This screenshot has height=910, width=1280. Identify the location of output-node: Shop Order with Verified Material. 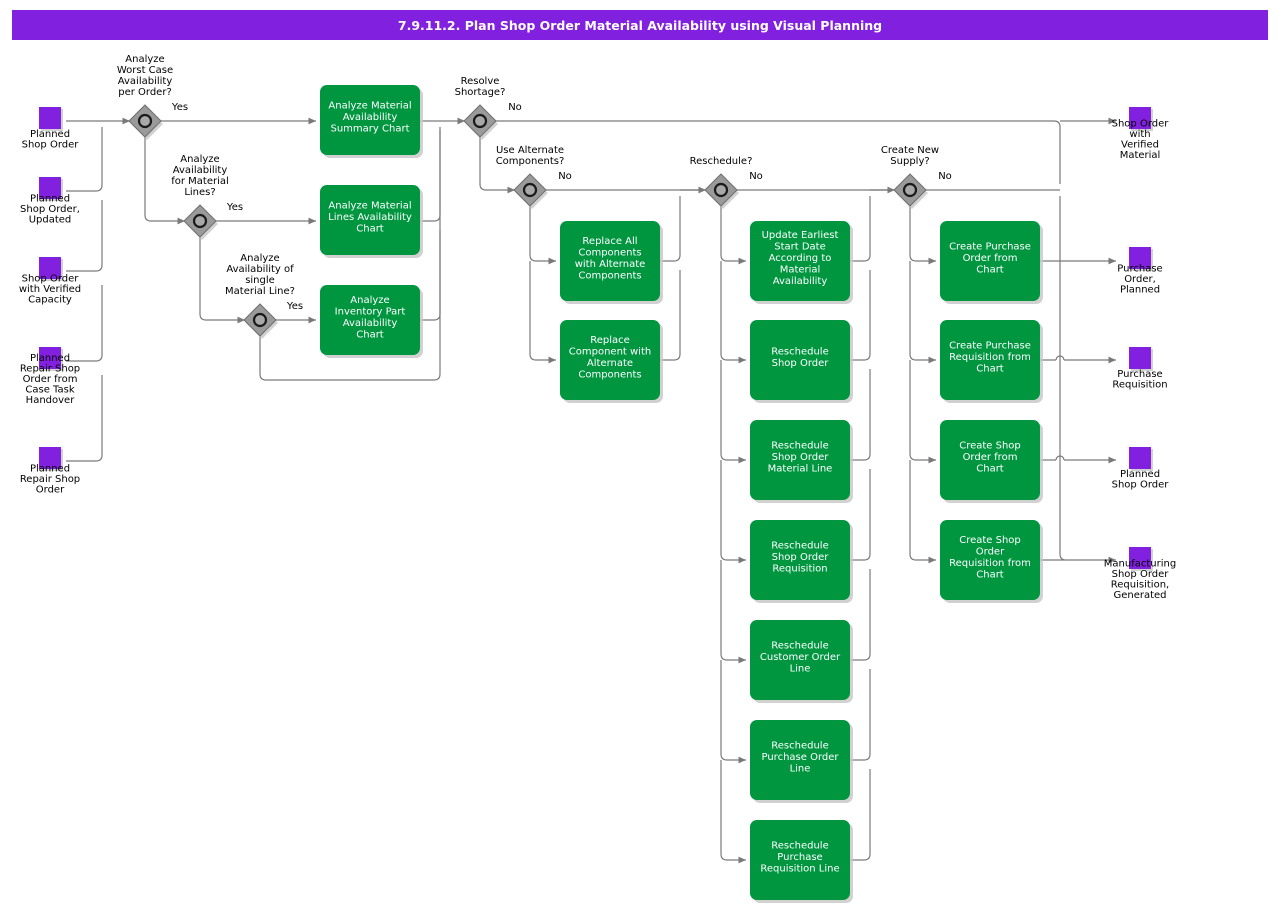
(1141, 134).